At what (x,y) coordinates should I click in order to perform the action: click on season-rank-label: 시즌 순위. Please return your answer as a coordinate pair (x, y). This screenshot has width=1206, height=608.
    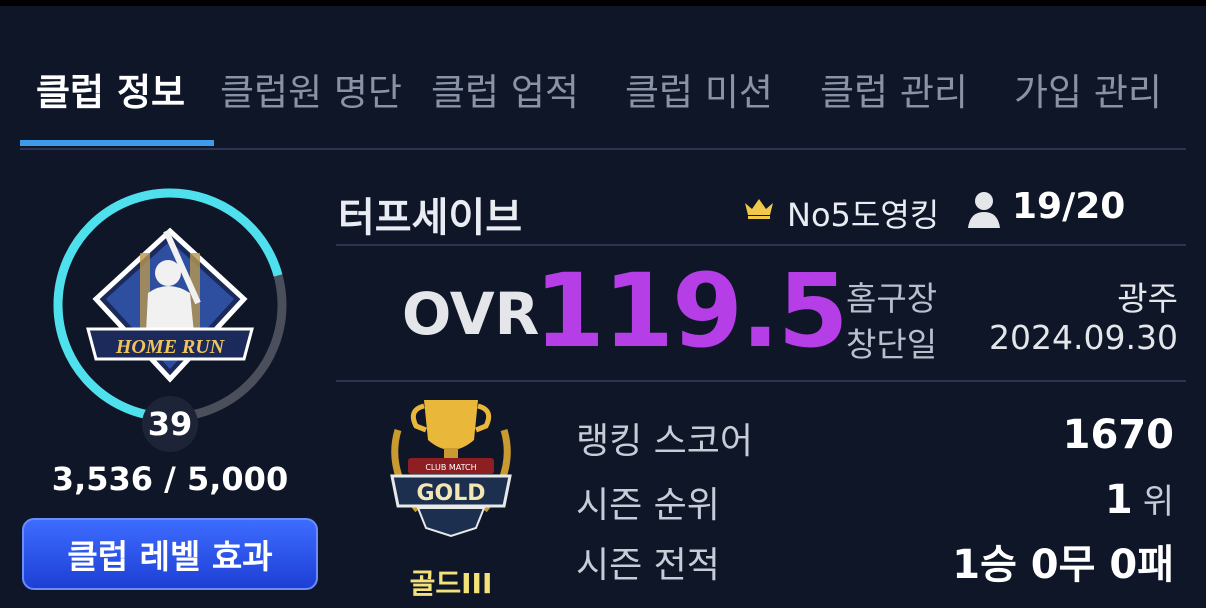
    Looking at the image, I should click on (648, 505).